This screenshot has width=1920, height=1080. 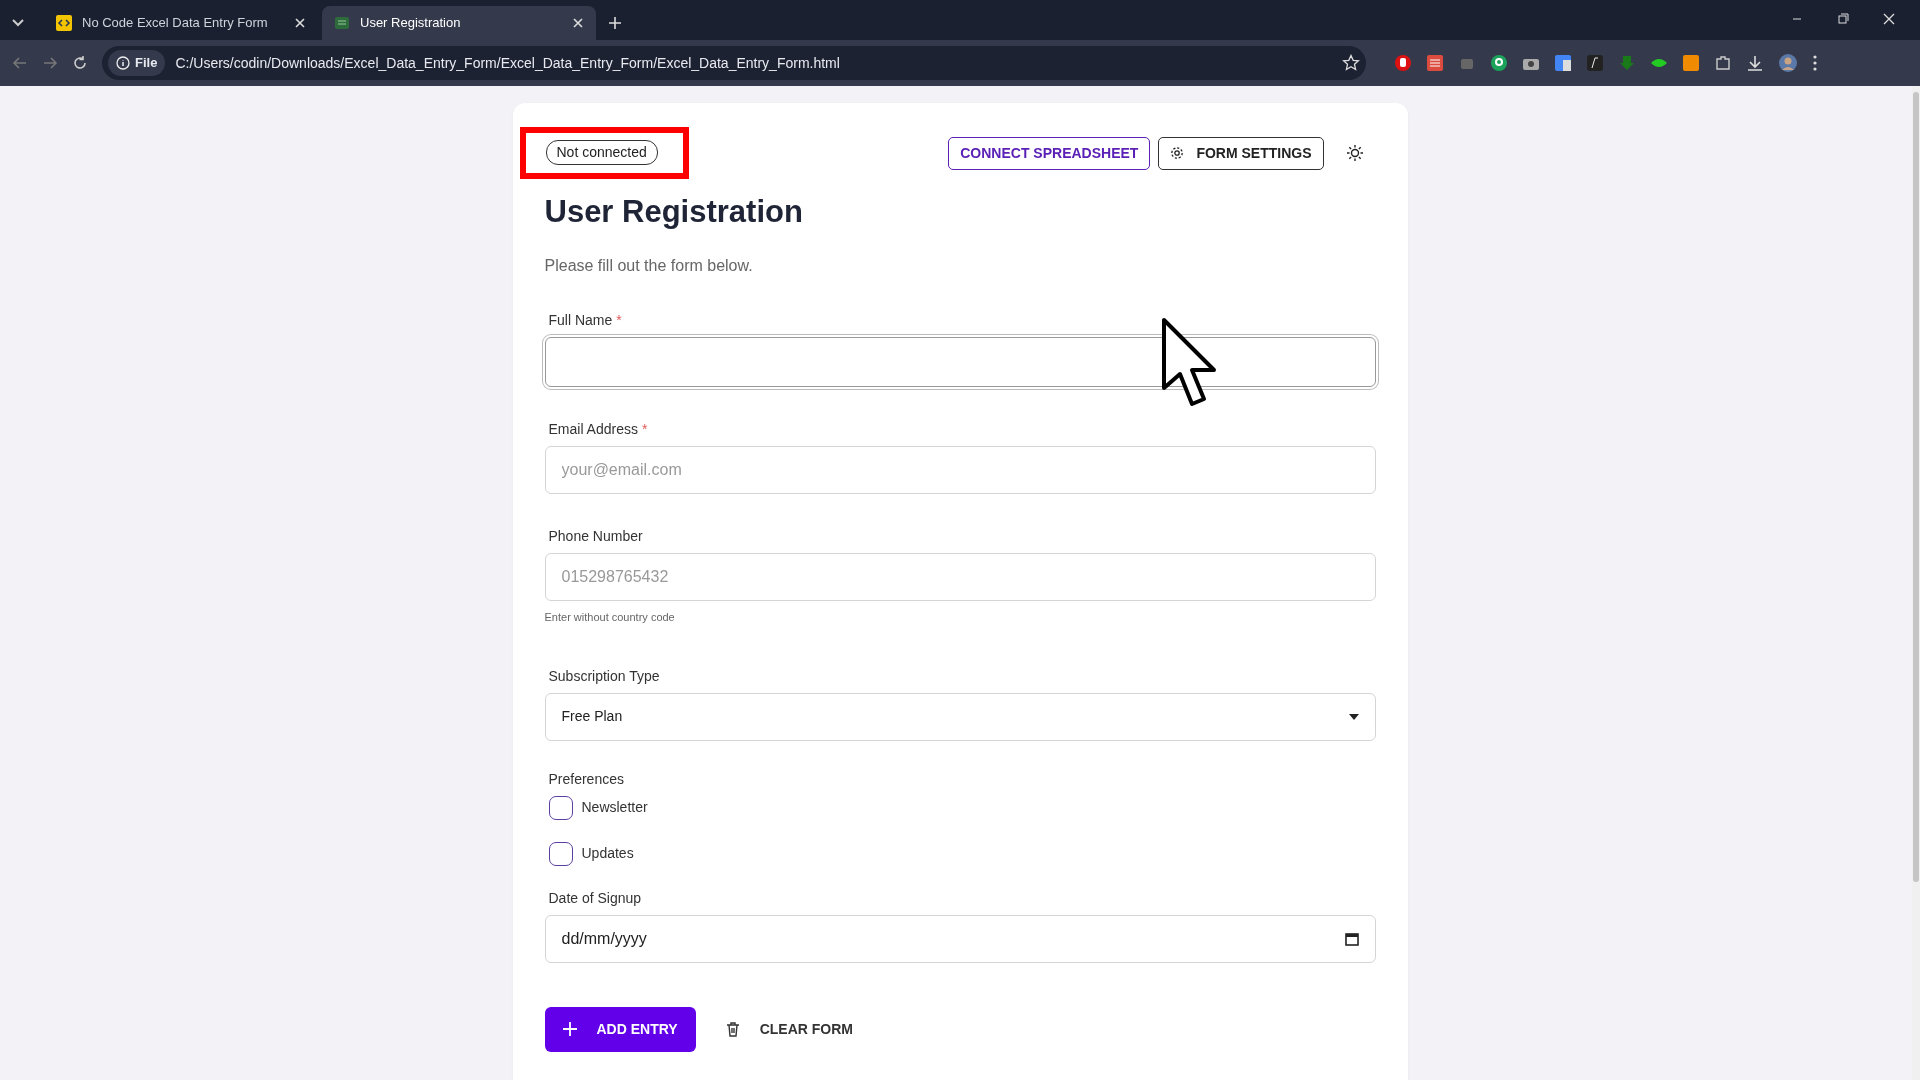 What do you see at coordinates (20, 63) in the screenshot?
I see `back-icon` at bounding box center [20, 63].